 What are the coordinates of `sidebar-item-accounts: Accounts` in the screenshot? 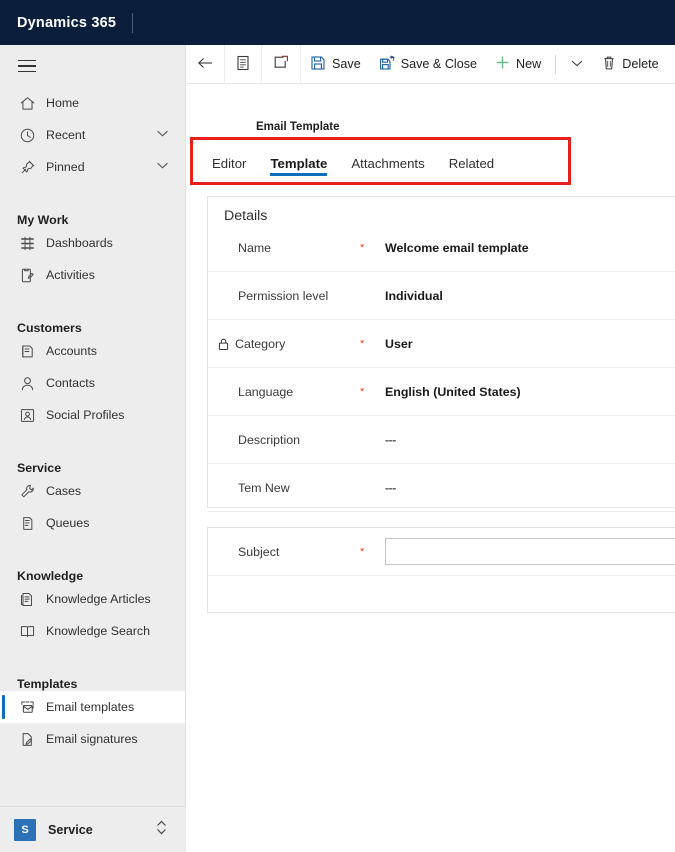 It's located at (92, 351).